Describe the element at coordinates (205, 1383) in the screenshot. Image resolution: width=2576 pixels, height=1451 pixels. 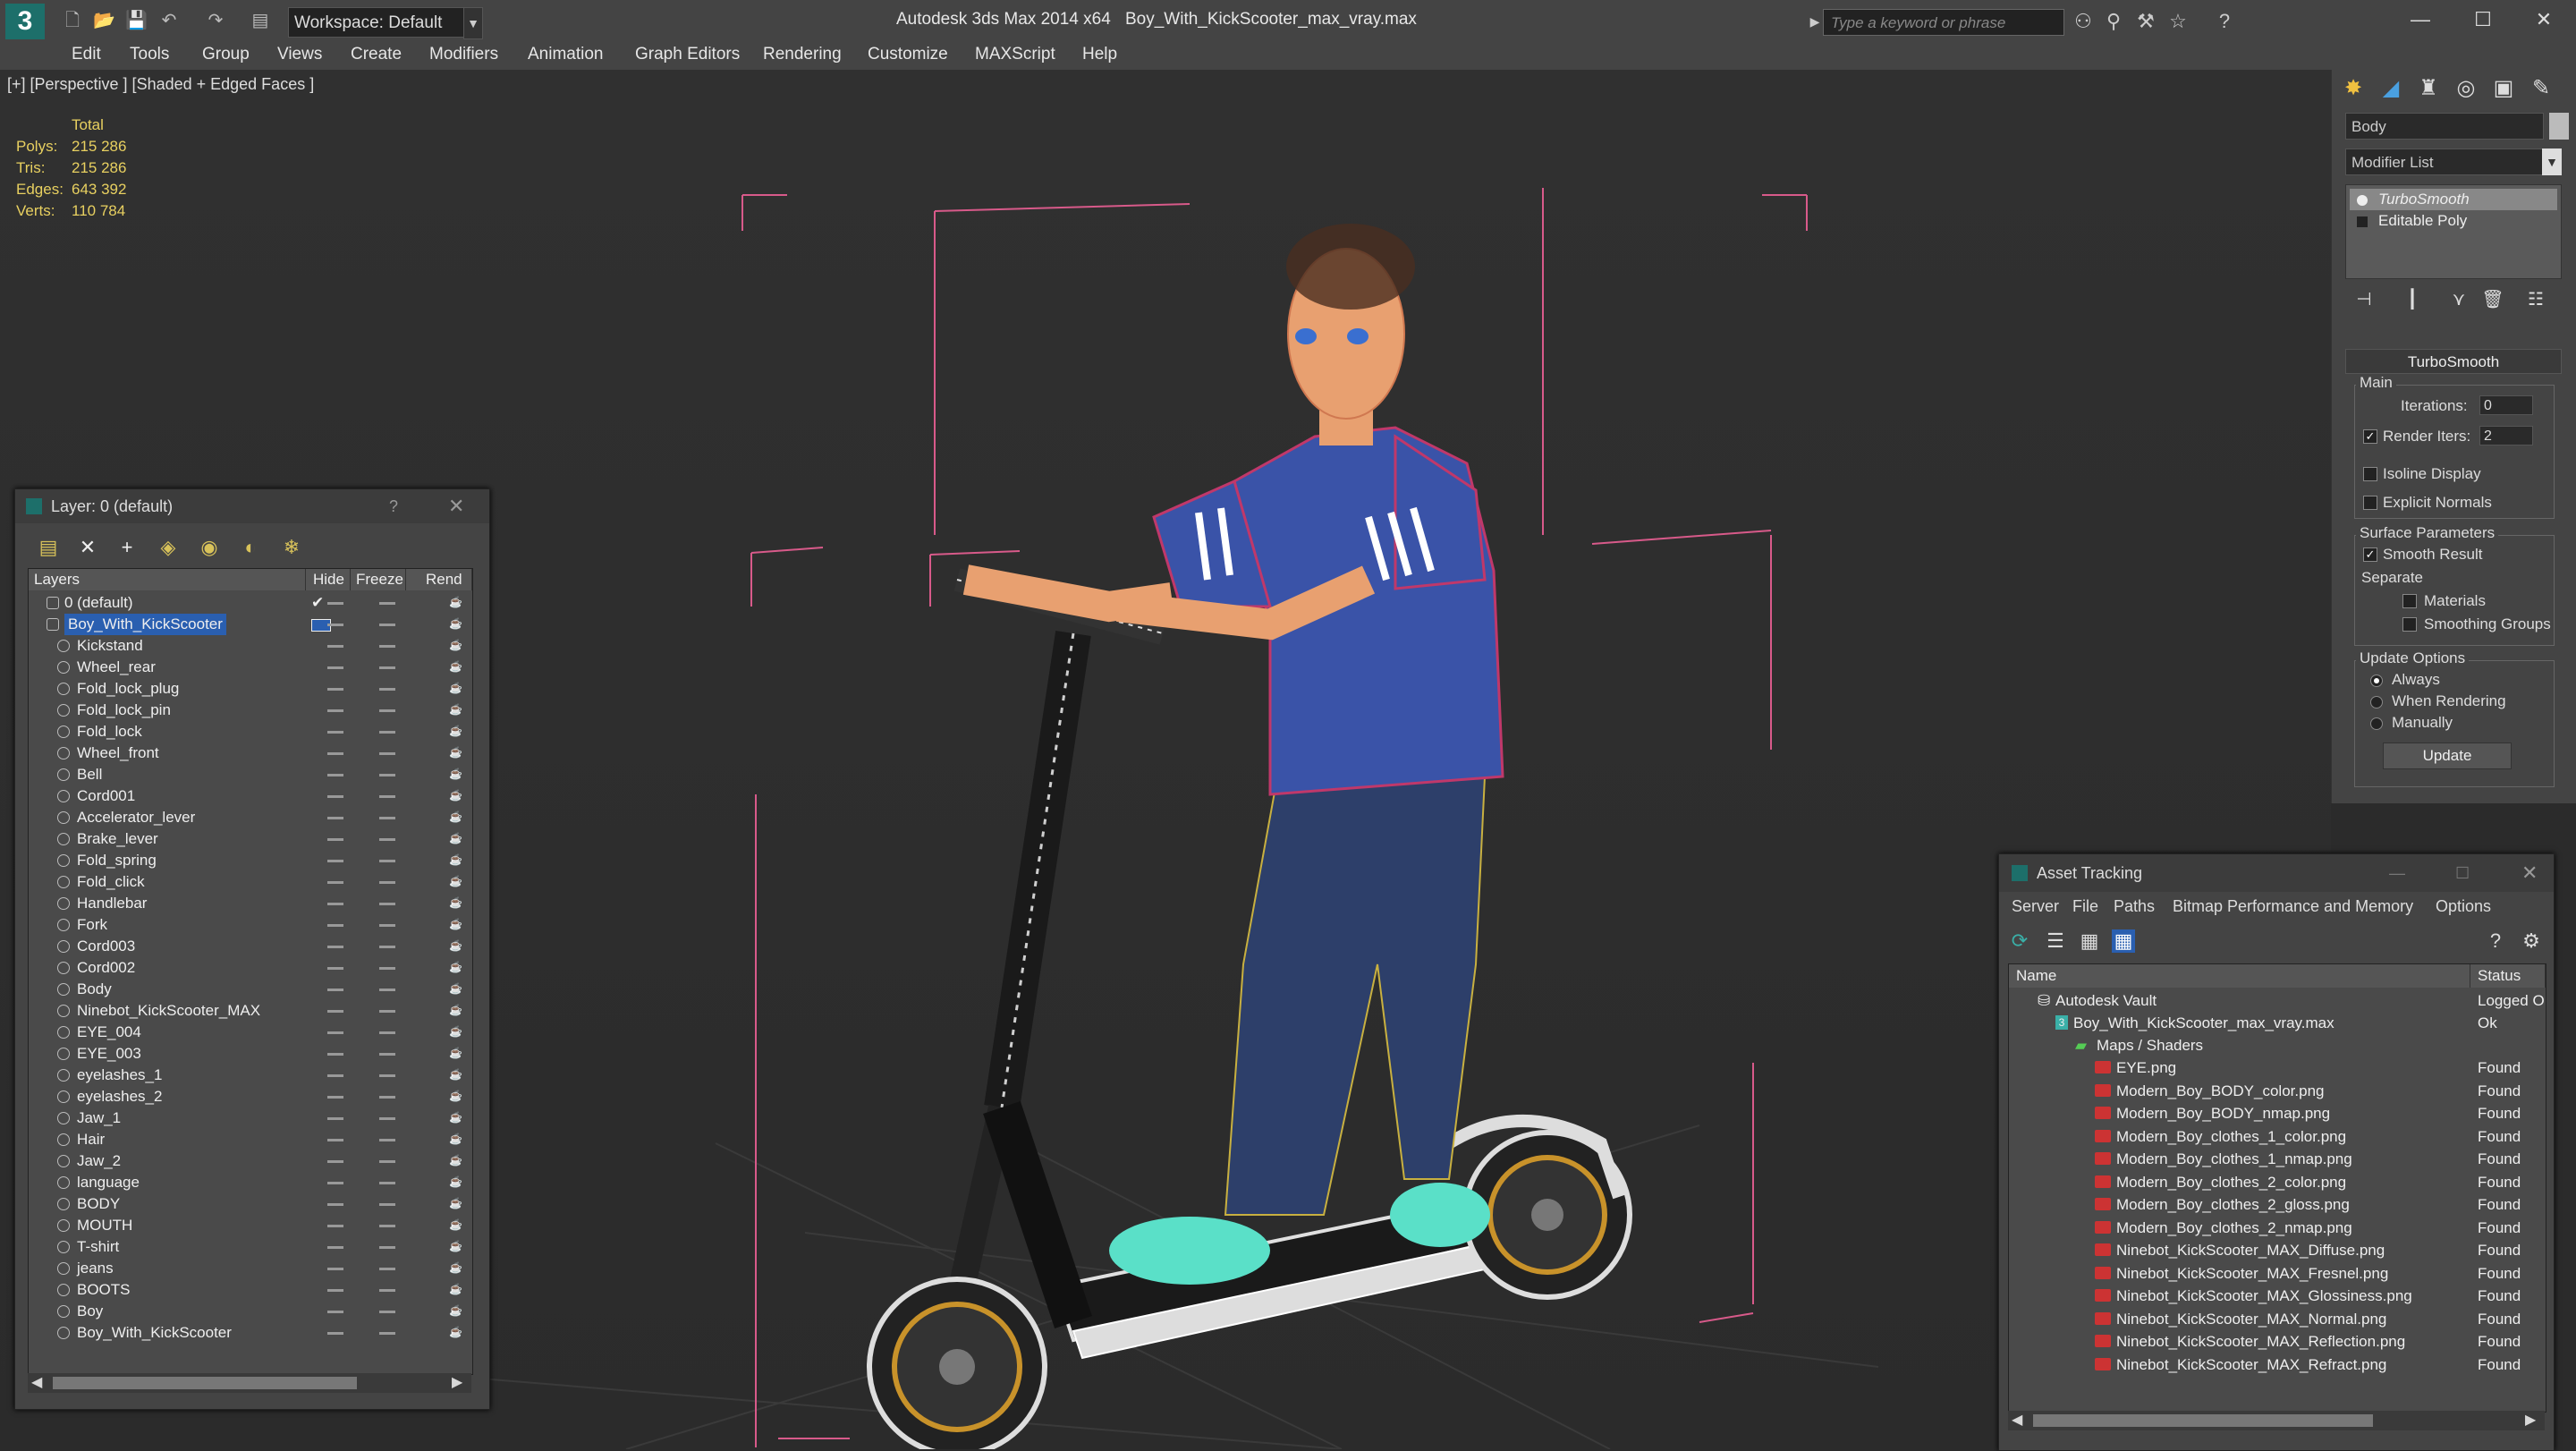
I see `scroll-thumb` at that location.